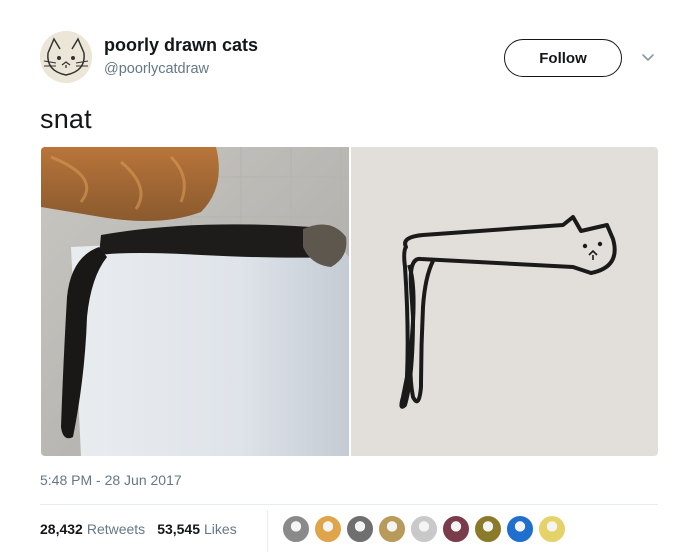 This screenshot has height=556, width=700. What do you see at coordinates (116, 529) in the screenshot?
I see `retweets-label: Retweets` at bounding box center [116, 529].